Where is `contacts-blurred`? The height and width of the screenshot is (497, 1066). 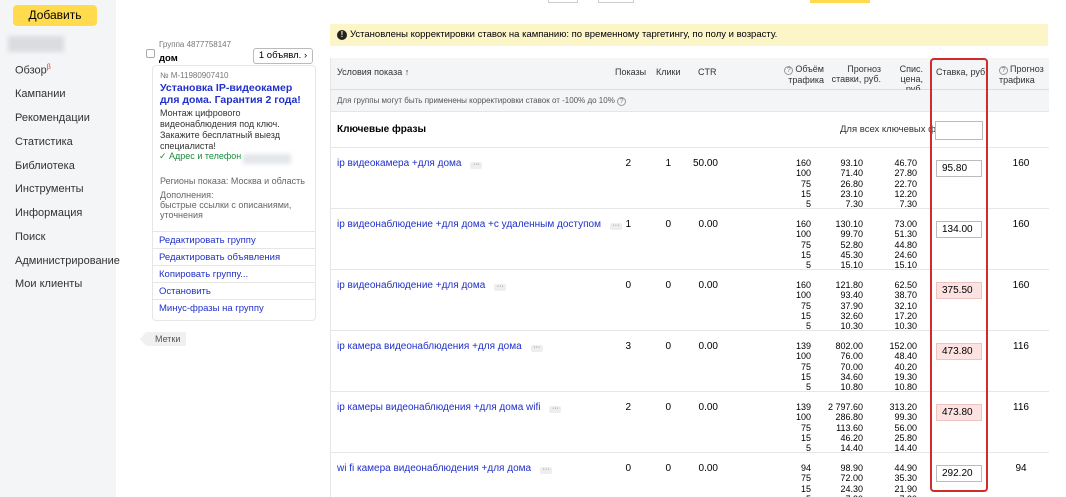
contacts-blurred is located at coordinates (267, 159).